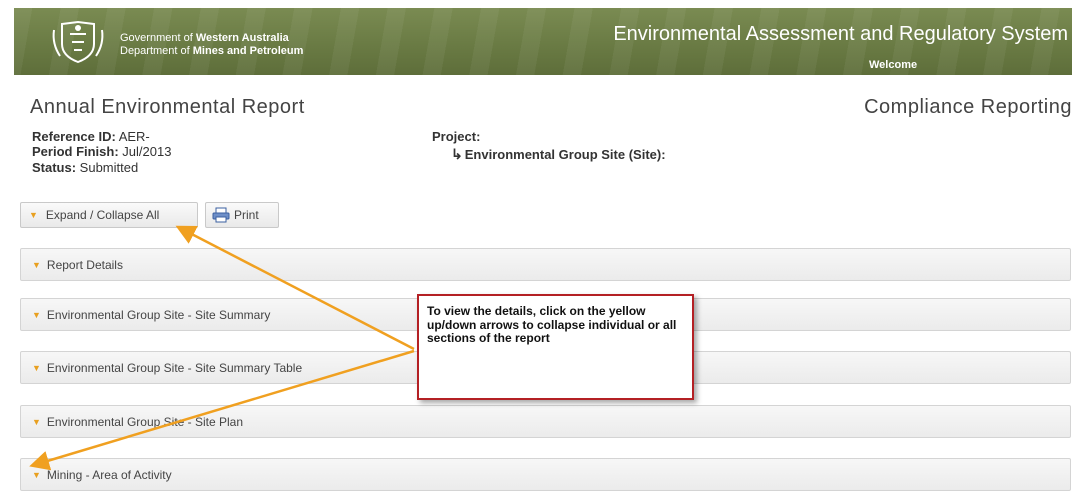 This screenshot has width=1084, height=491. I want to click on page-title: Annual Environmental Report, so click(167, 107).